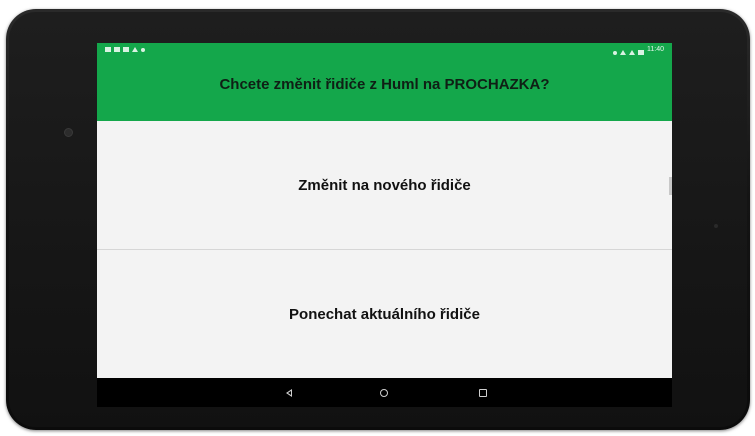 Image resolution: width=755 pixels, height=436 pixels. I want to click on recents-icon, so click(483, 393).